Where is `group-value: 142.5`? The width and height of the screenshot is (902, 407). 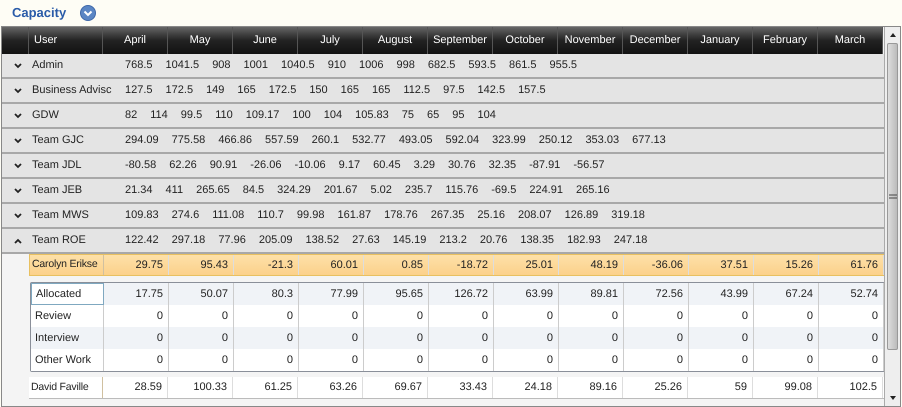 group-value: 142.5 is located at coordinates (492, 90).